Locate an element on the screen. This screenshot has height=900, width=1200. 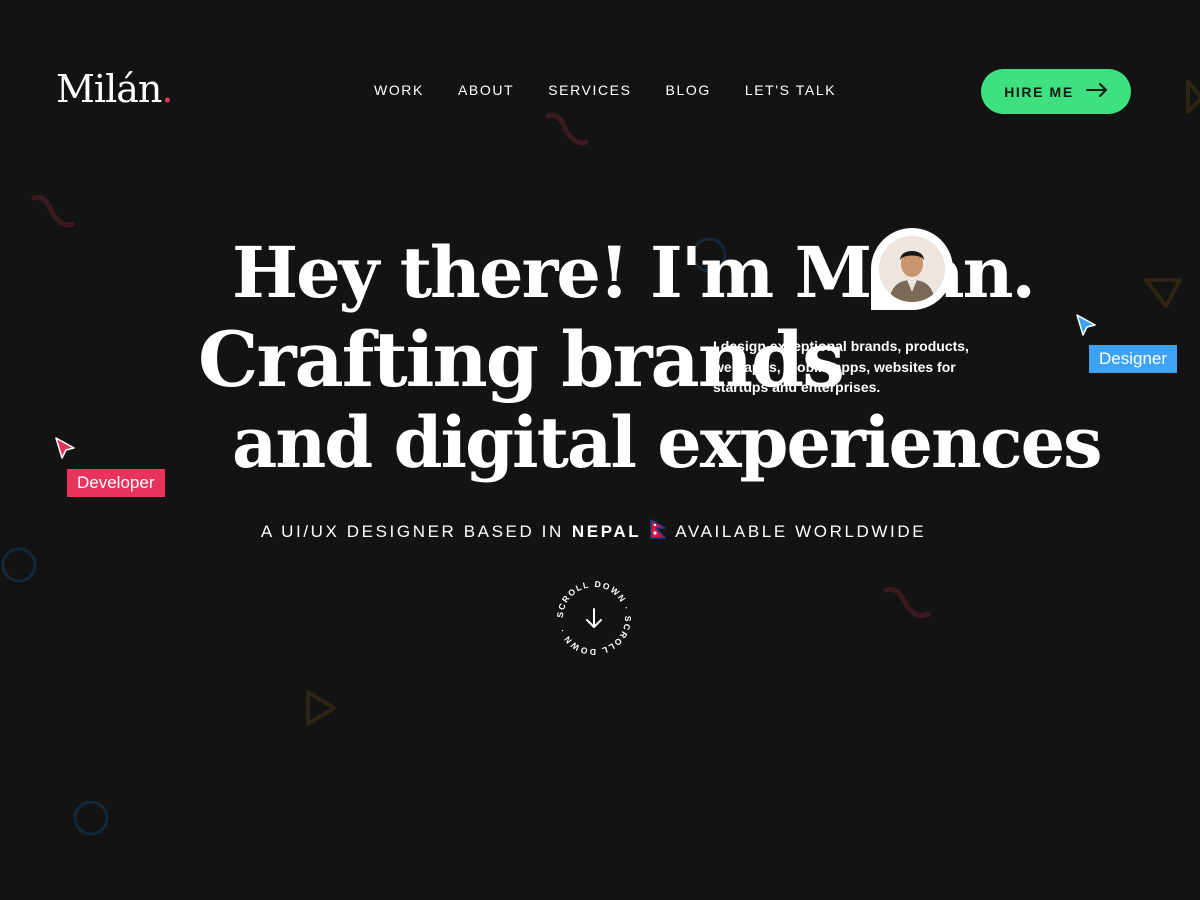
nav-about: ABOUT is located at coordinates (486, 90).